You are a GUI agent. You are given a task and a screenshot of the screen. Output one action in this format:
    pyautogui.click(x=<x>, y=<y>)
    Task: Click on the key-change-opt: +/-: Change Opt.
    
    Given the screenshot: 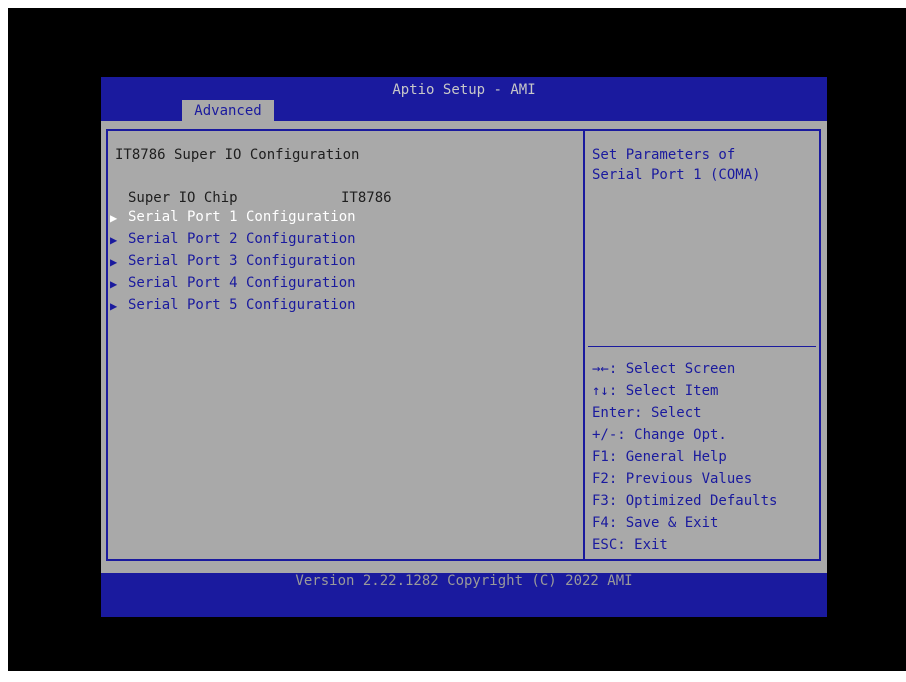 What is the action you would take?
    pyautogui.click(x=659, y=435)
    